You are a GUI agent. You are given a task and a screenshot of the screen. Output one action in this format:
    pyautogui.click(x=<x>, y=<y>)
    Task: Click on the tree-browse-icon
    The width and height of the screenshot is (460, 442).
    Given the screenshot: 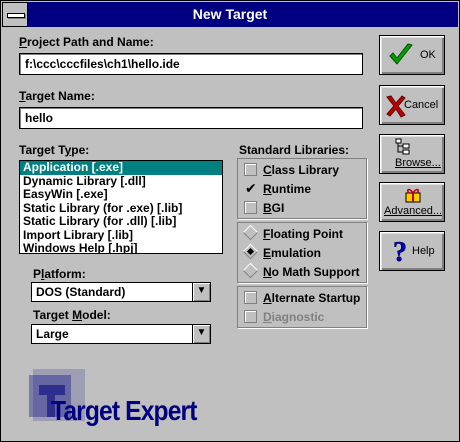 What is the action you would take?
    pyautogui.click(x=402, y=146)
    